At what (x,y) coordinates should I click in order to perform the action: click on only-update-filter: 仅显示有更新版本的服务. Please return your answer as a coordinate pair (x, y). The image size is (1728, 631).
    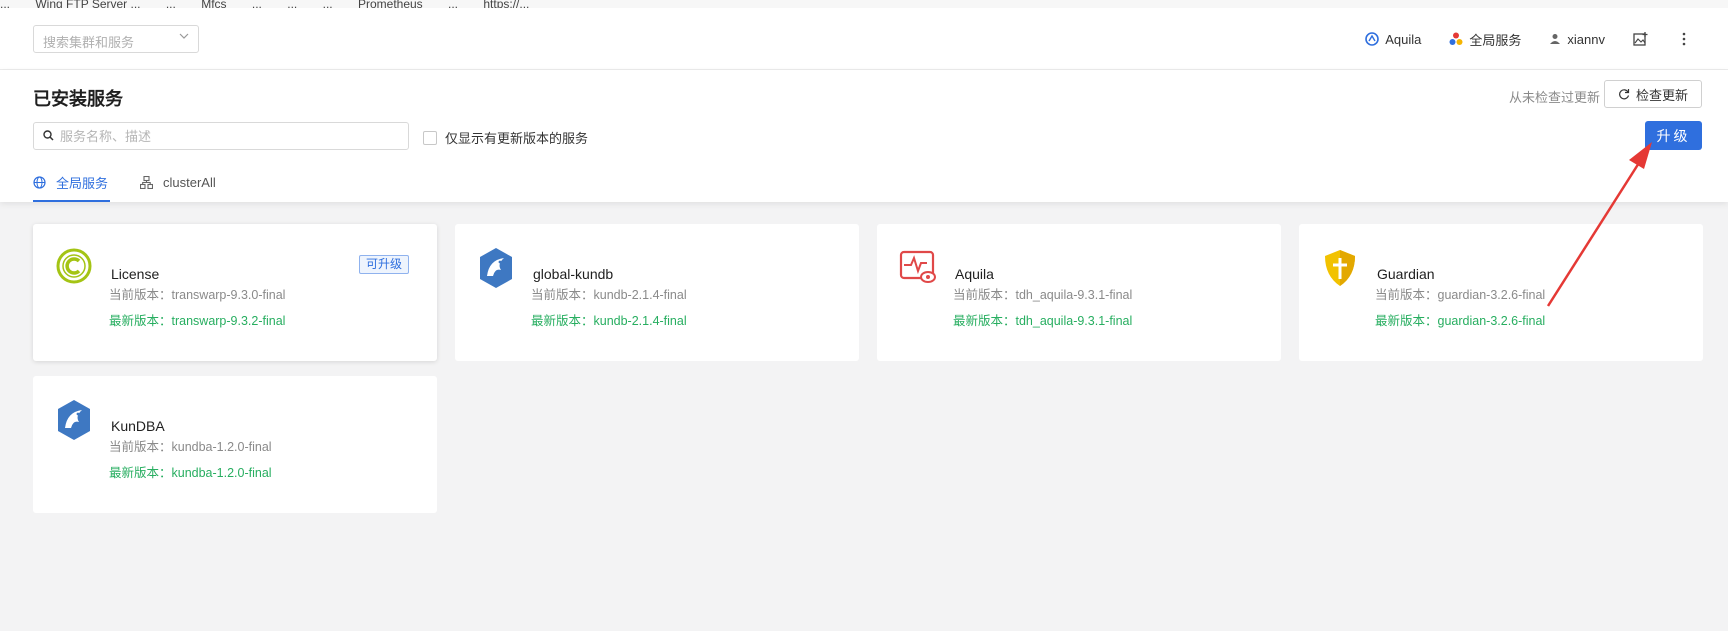
    Looking at the image, I should click on (505, 137).